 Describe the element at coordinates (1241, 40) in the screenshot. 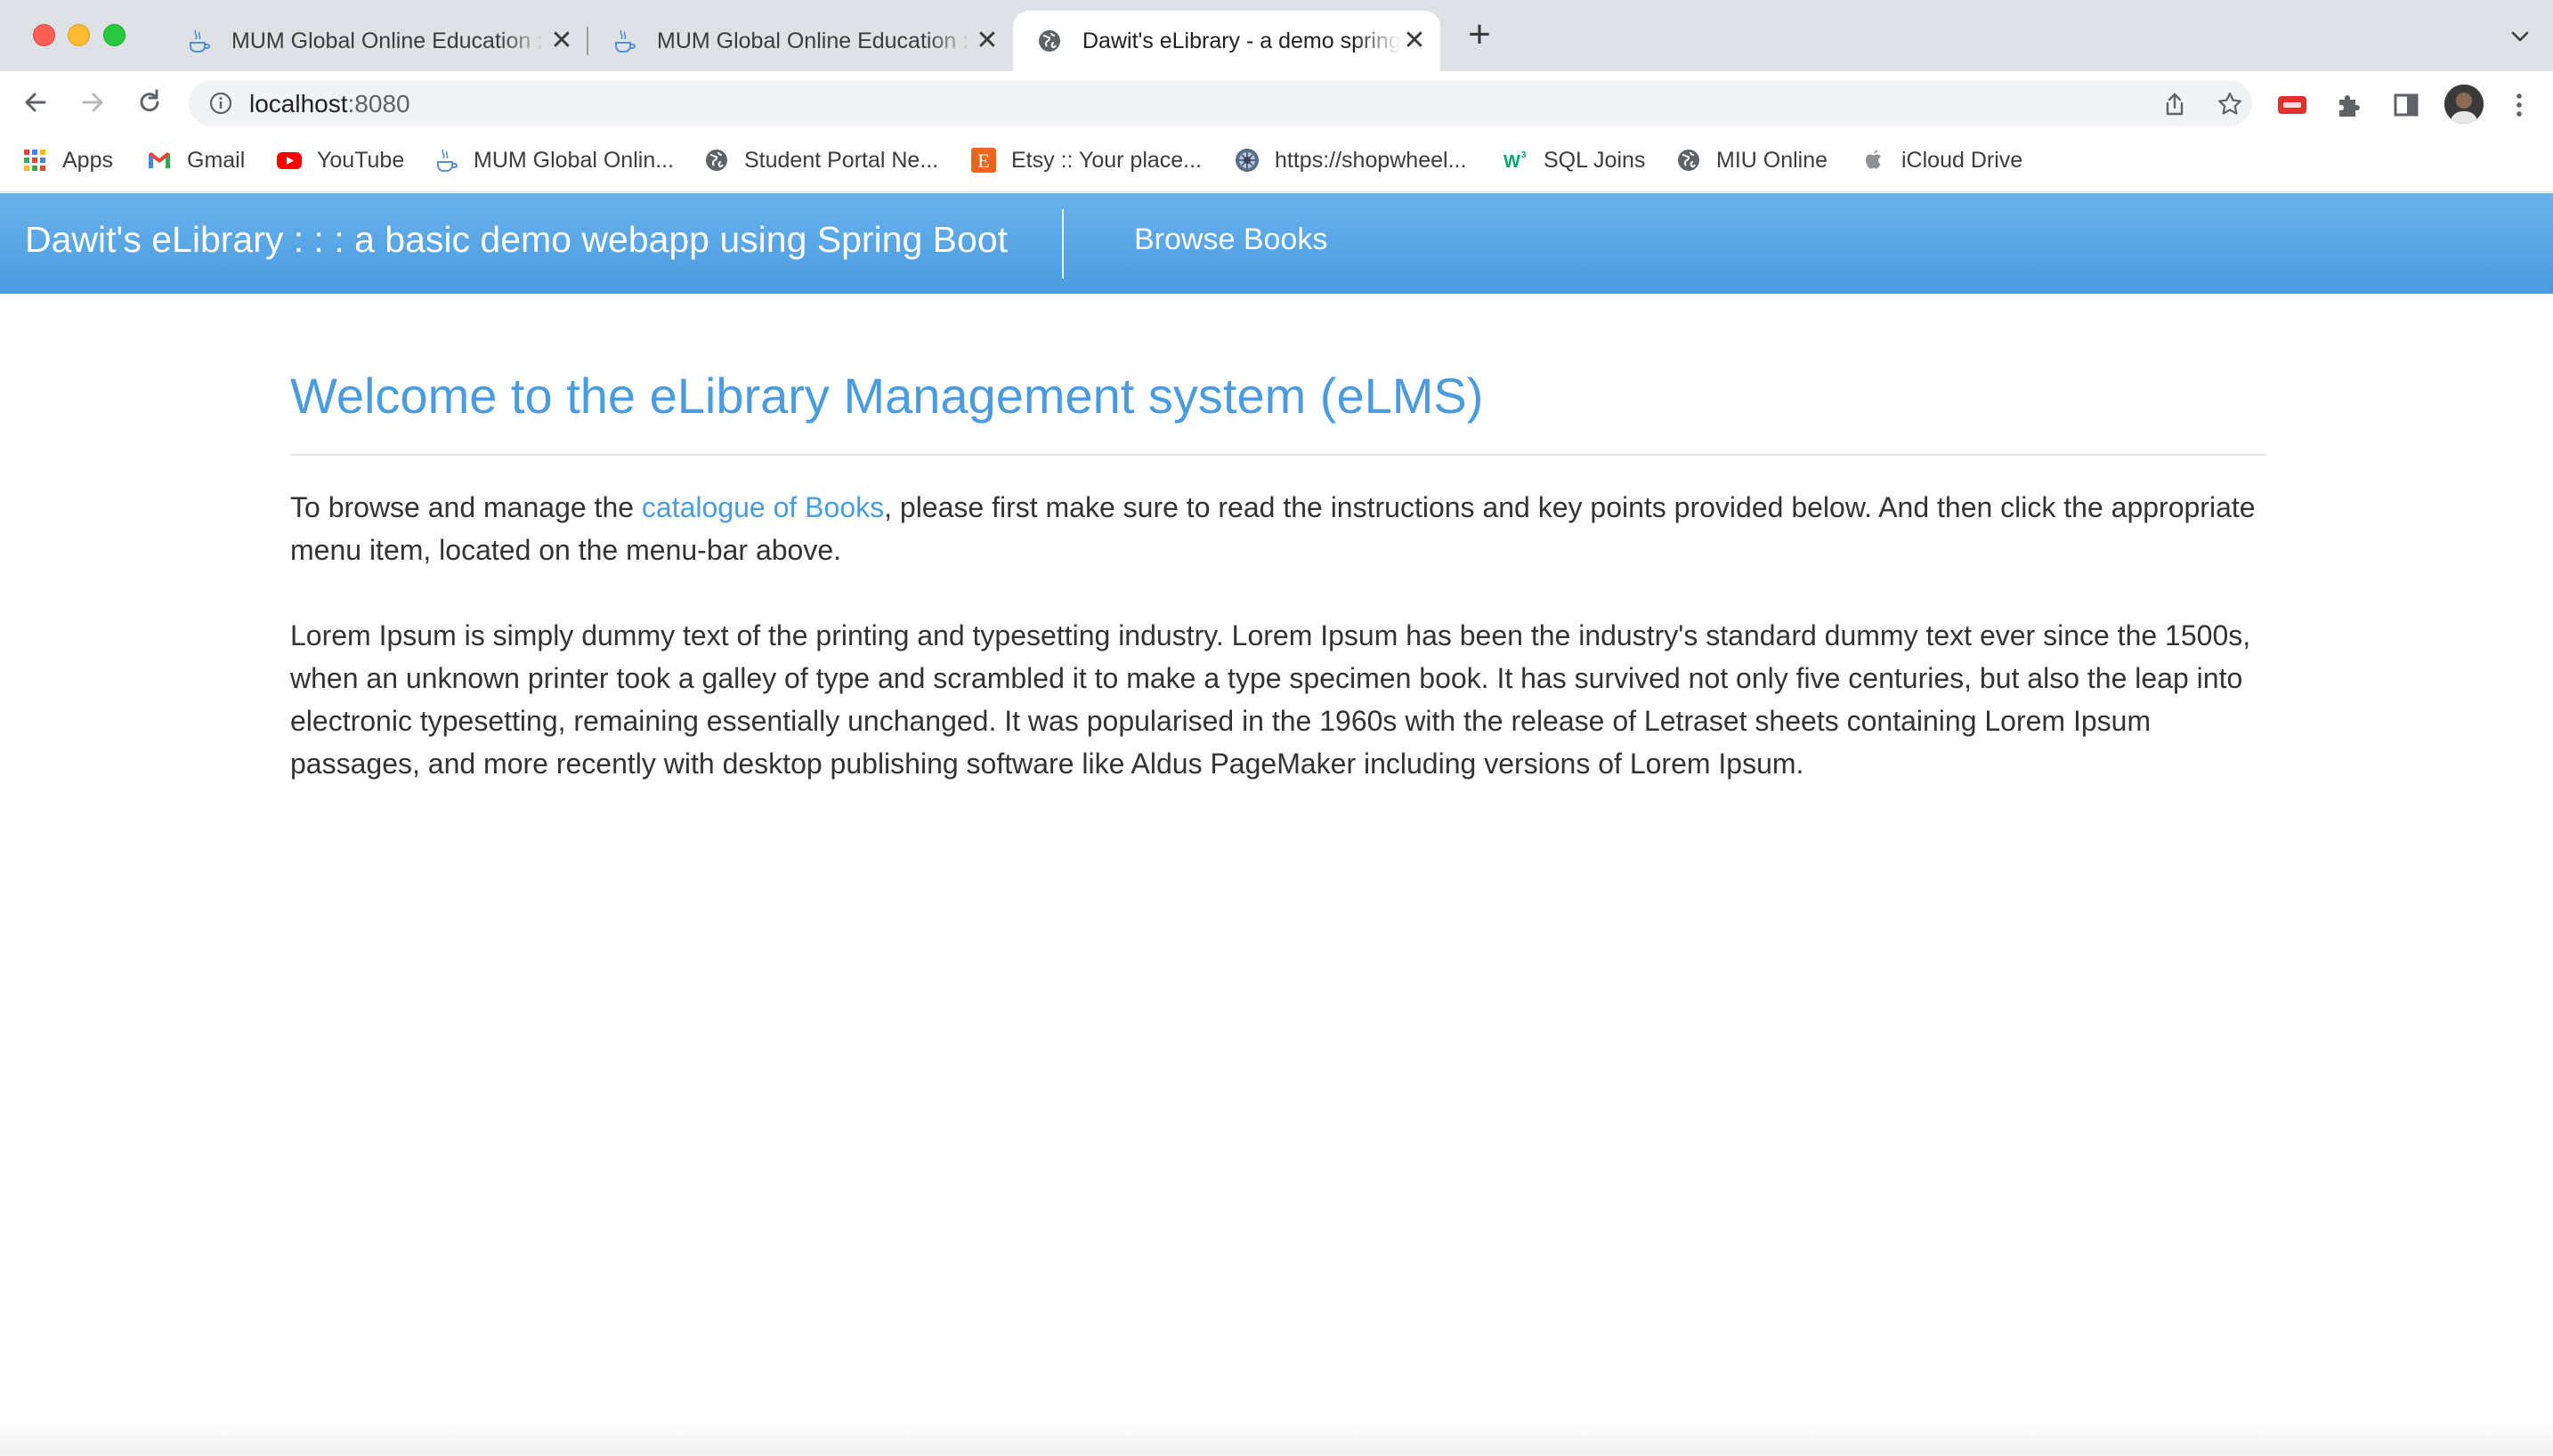

I see `tab-title: Dawit's eLibrary - a demo spring` at that location.